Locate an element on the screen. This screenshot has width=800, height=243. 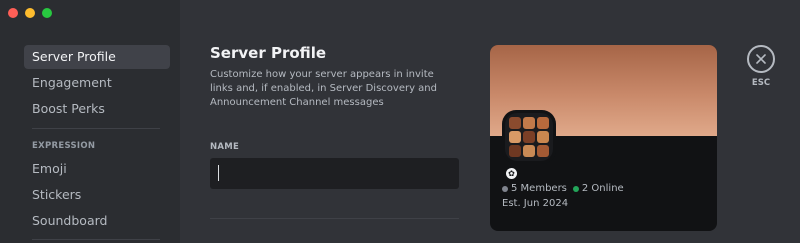
window-minimize-button is located at coordinates (30, 13).